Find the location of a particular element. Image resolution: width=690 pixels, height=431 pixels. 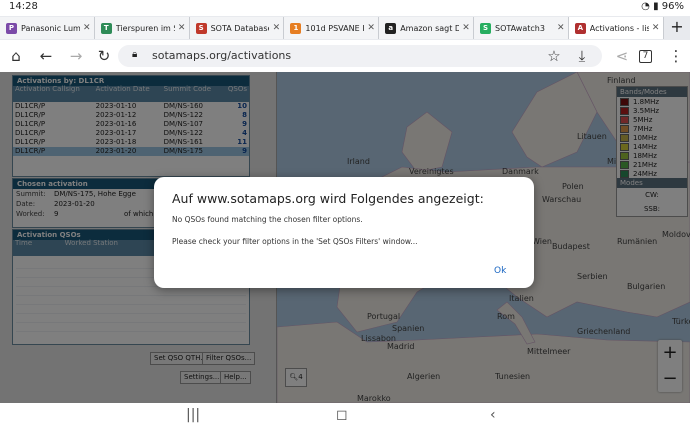

browser-tab: a Amazon sagt D ✕ is located at coordinates (426, 28).